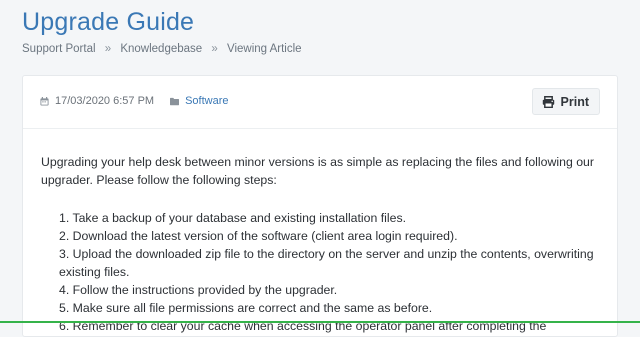  I want to click on article-header: 17/03/2020 6:57 PM Software Print, so click(320, 102).